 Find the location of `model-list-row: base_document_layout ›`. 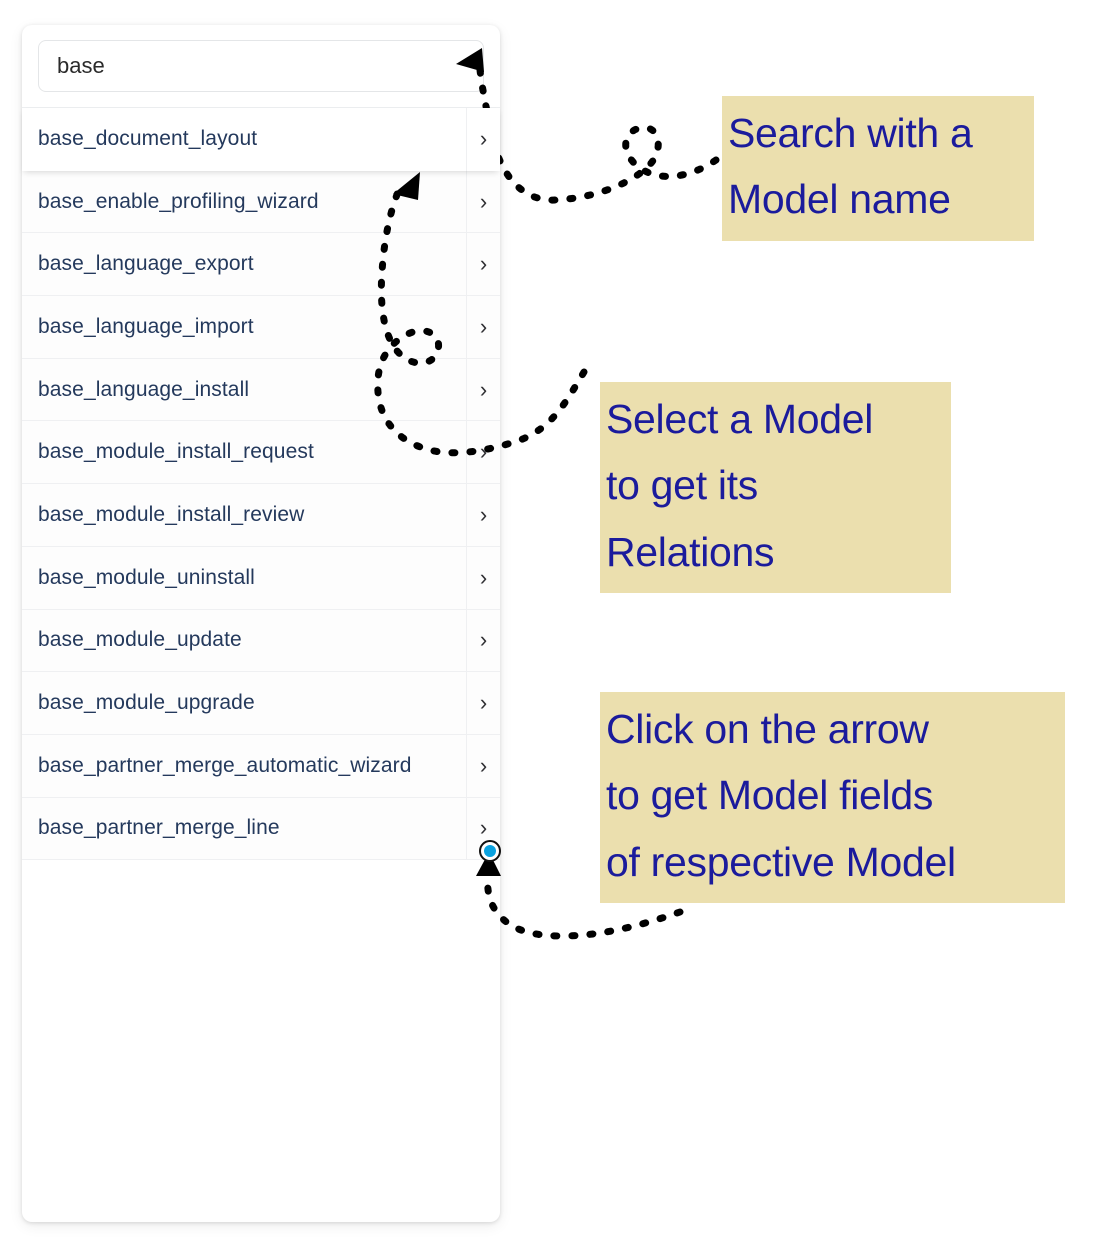

model-list-row: base_document_layout › is located at coordinates (261, 139).